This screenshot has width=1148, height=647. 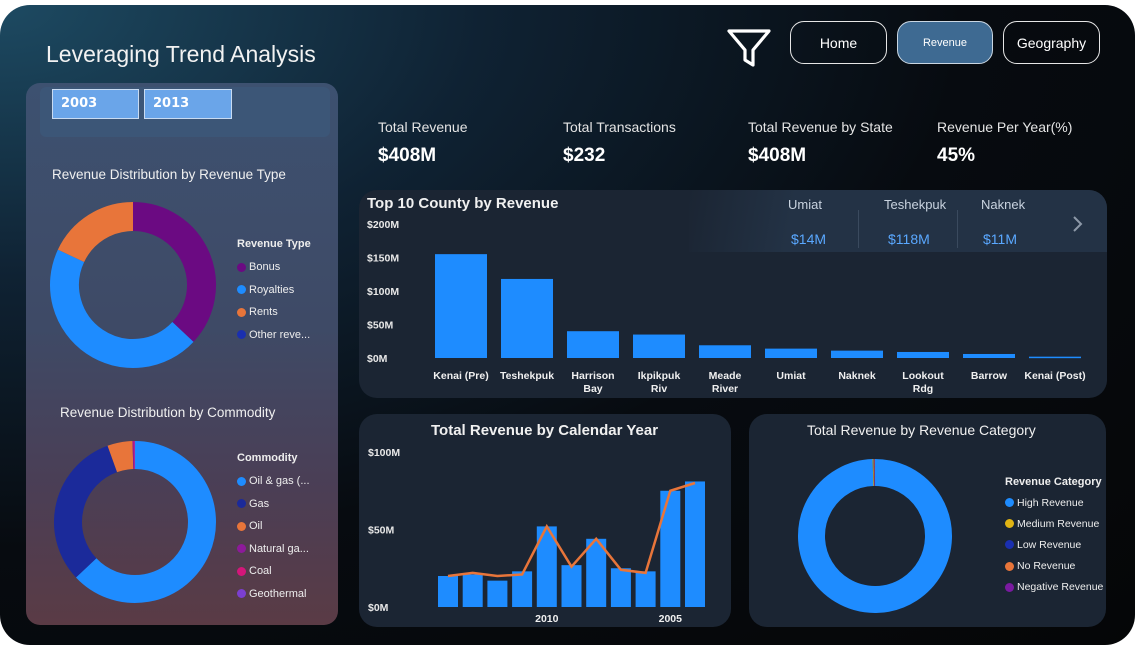 What do you see at coordinates (274, 312) in the screenshot?
I see `legend-item: Rents` at bounding box center [274, 312].